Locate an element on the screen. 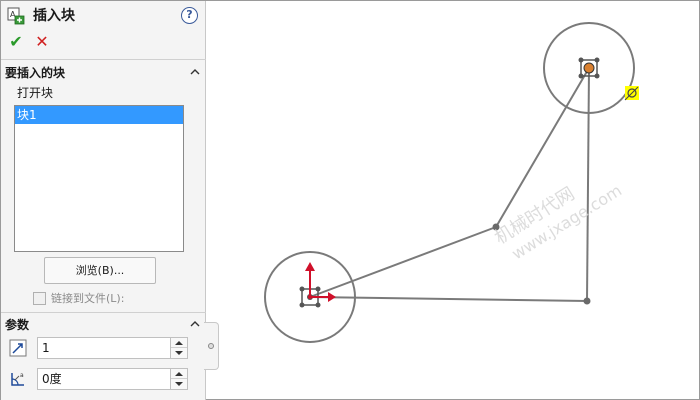 The width and height of the screenshot is (700, 400). params-section-header: 参数 is located at coordinates (103, 325).